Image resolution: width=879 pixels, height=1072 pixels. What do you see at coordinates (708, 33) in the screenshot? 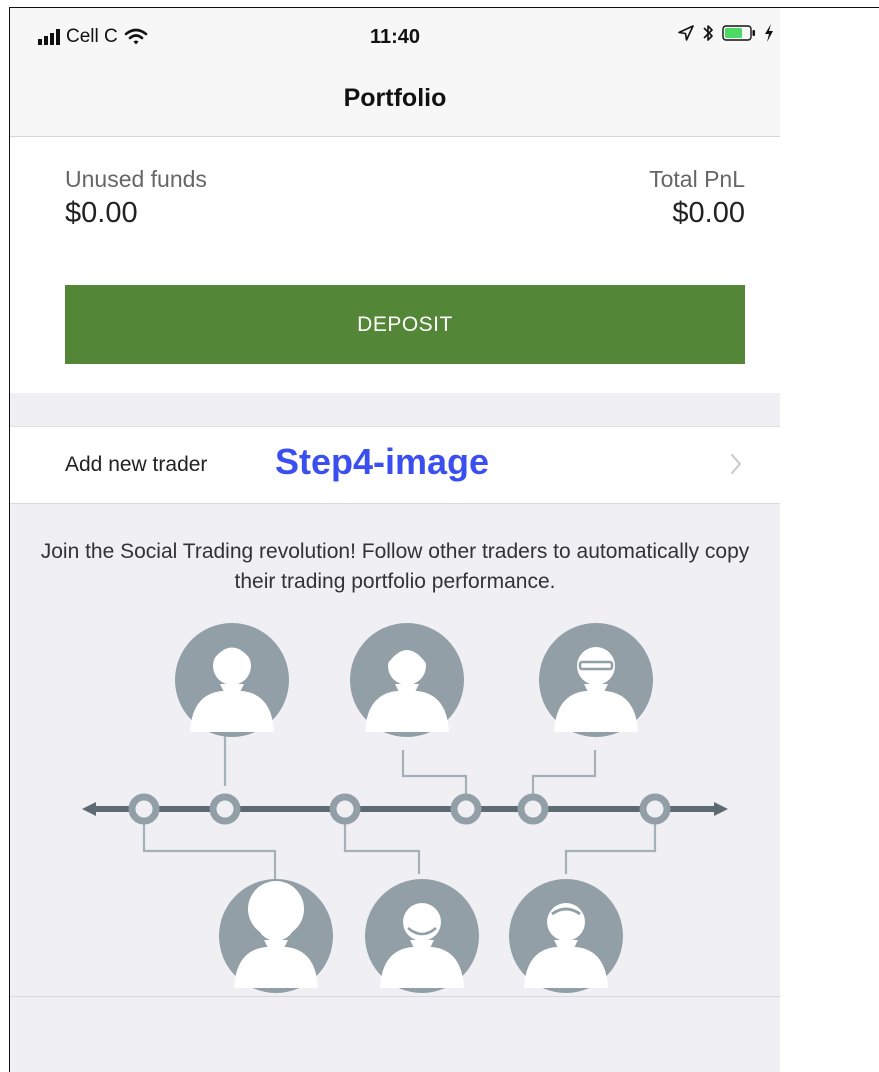
I see `bluetooth-icon` at bounding box center [708, 33].